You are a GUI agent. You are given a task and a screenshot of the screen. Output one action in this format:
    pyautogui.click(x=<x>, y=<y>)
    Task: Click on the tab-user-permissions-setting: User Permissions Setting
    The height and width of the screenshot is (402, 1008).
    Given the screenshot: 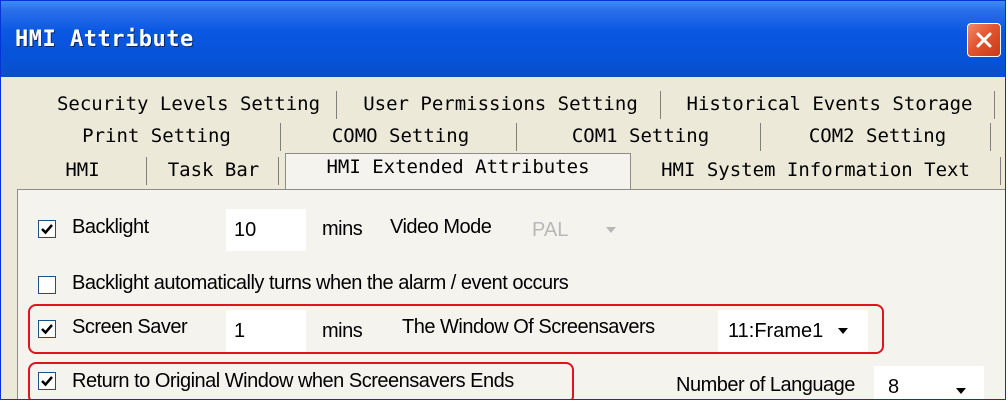 What is the action you would take?
    pyautogui.click(x=501, y=105)
    